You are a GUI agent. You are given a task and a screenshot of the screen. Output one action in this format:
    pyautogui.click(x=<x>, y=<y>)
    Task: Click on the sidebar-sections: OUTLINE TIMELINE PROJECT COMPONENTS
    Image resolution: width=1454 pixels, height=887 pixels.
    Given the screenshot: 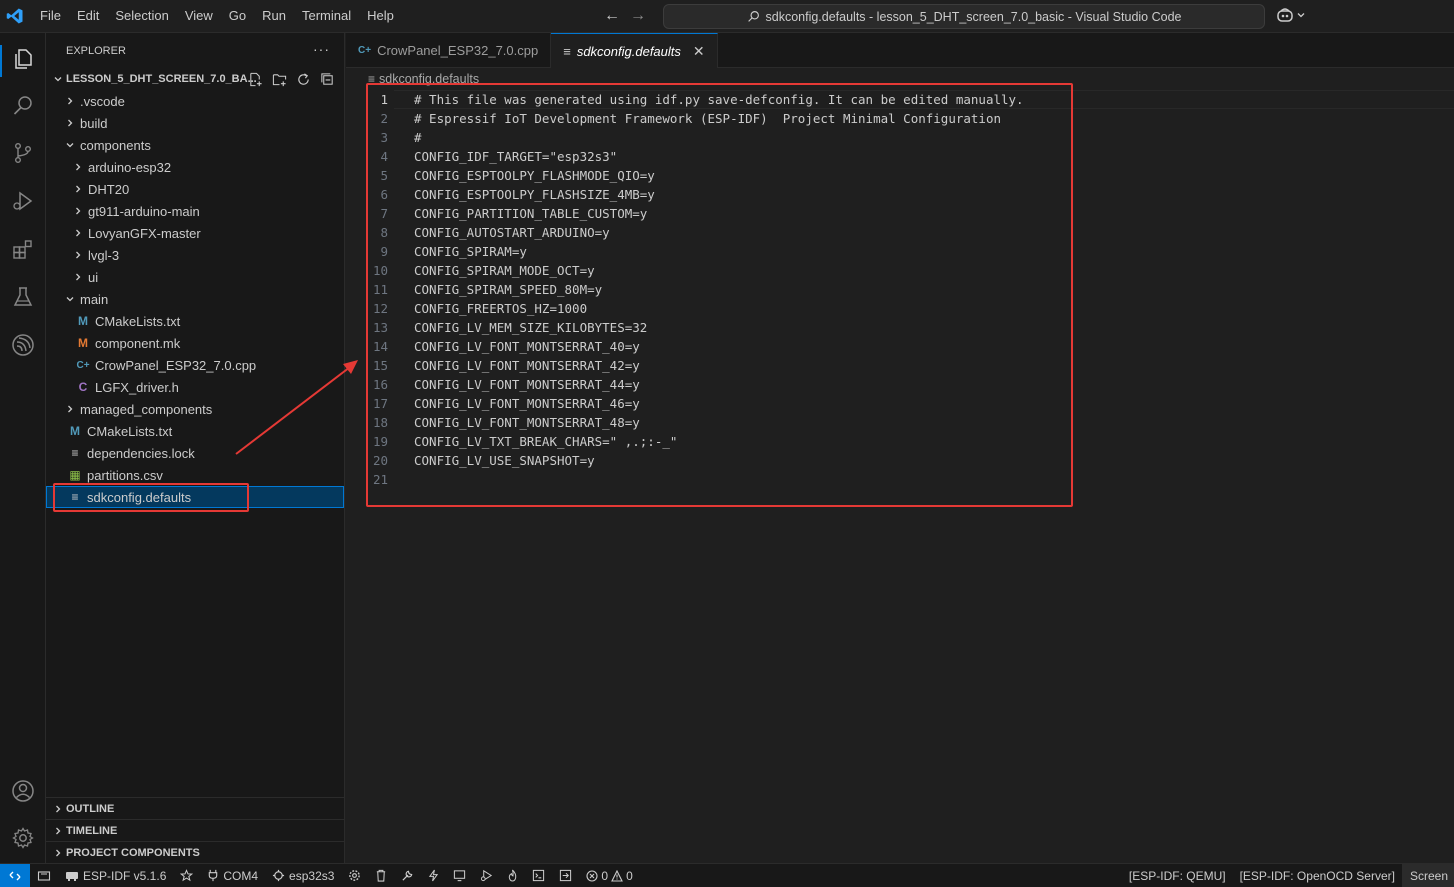 What is the action you would take?
    pyautogui.click(x=195, y=830)
    